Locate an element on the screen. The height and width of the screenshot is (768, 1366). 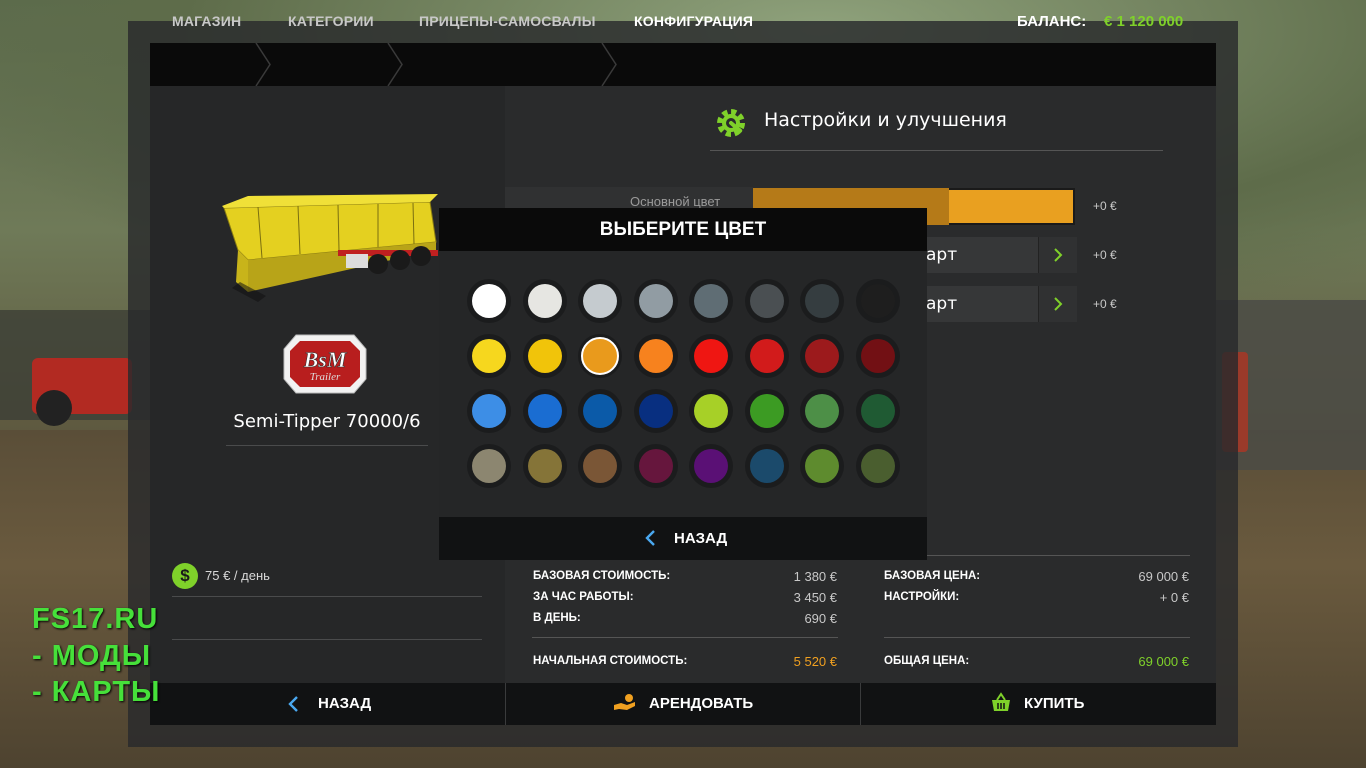
buy-button: КУПИТЬ is located at coordinates (1054, 704).